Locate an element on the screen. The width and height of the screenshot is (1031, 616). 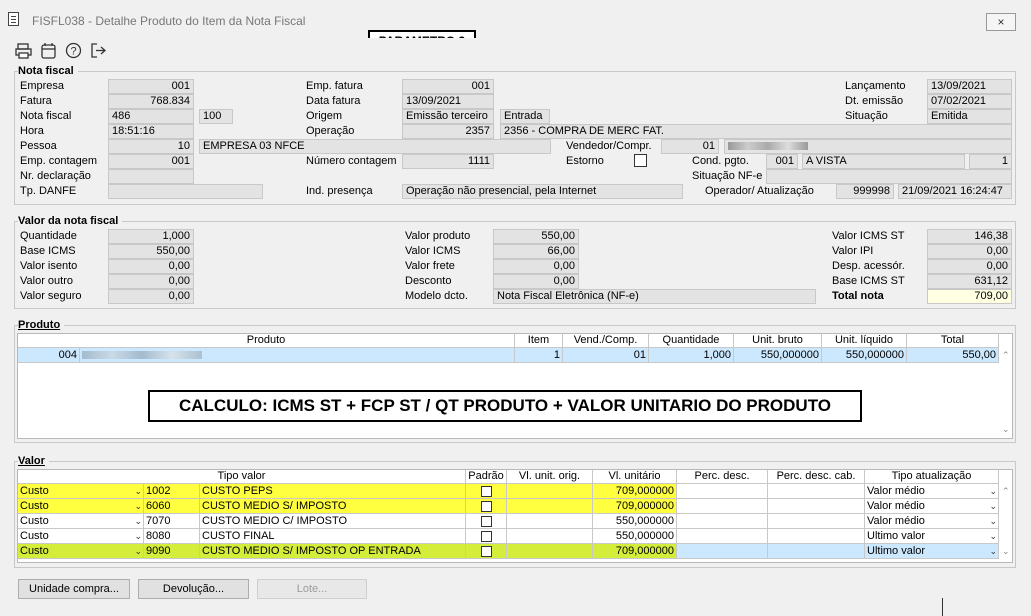
nr-declaracao-field is located at coordinates (151, 176).